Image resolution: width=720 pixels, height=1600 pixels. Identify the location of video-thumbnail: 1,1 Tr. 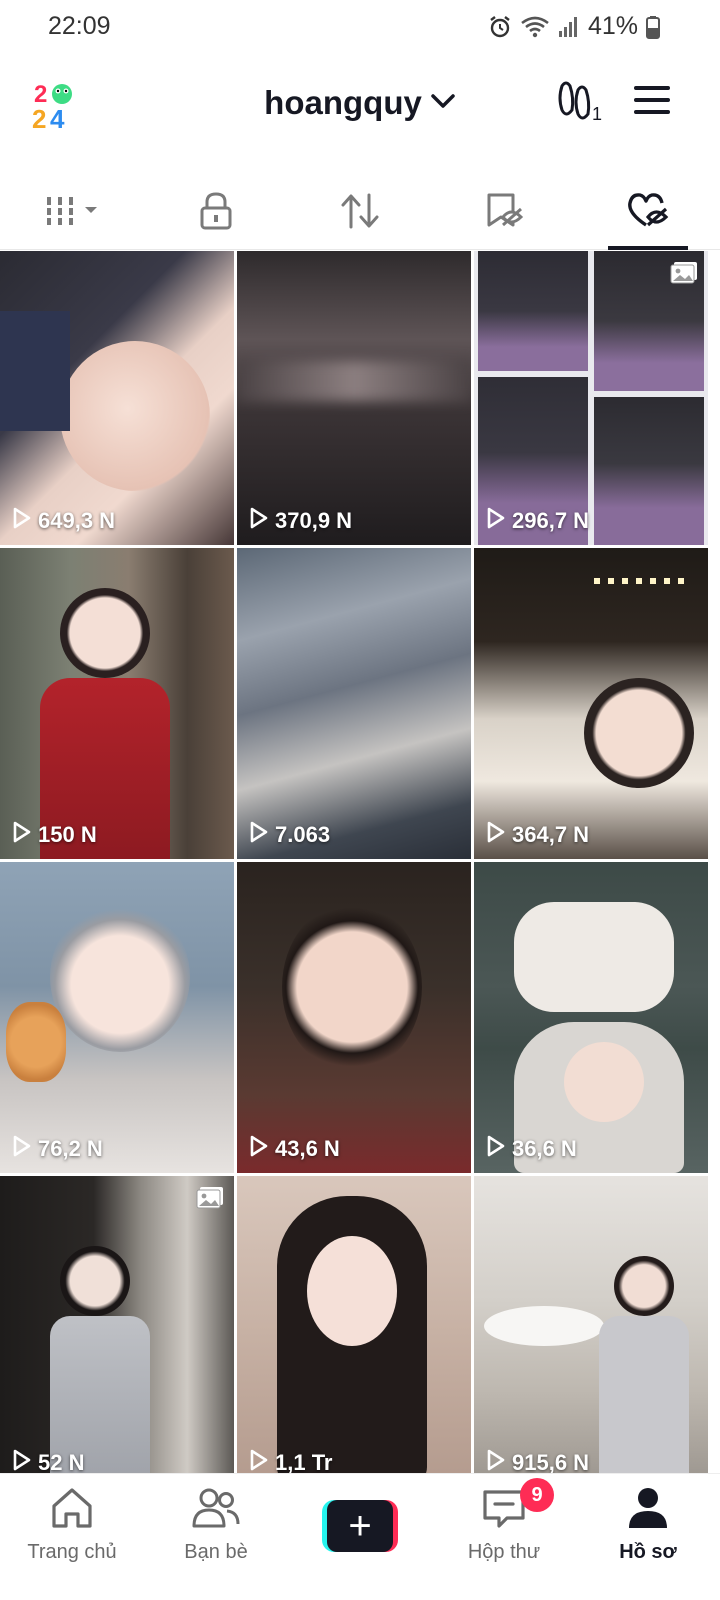
(354, 1324).